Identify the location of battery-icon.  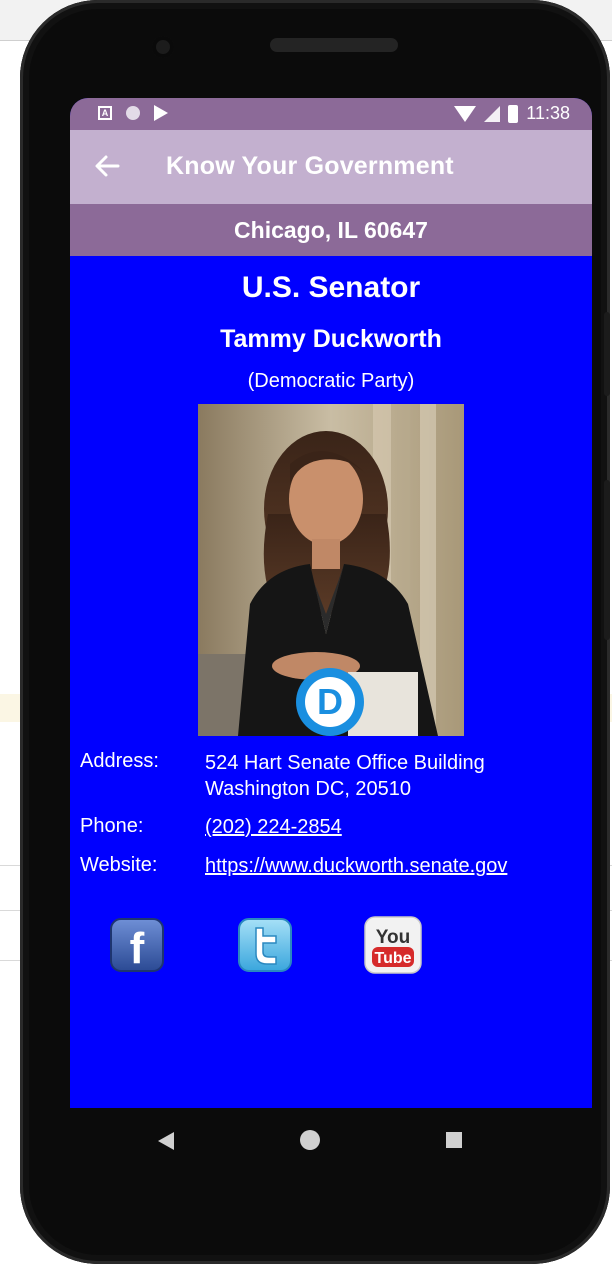
(513, 113).